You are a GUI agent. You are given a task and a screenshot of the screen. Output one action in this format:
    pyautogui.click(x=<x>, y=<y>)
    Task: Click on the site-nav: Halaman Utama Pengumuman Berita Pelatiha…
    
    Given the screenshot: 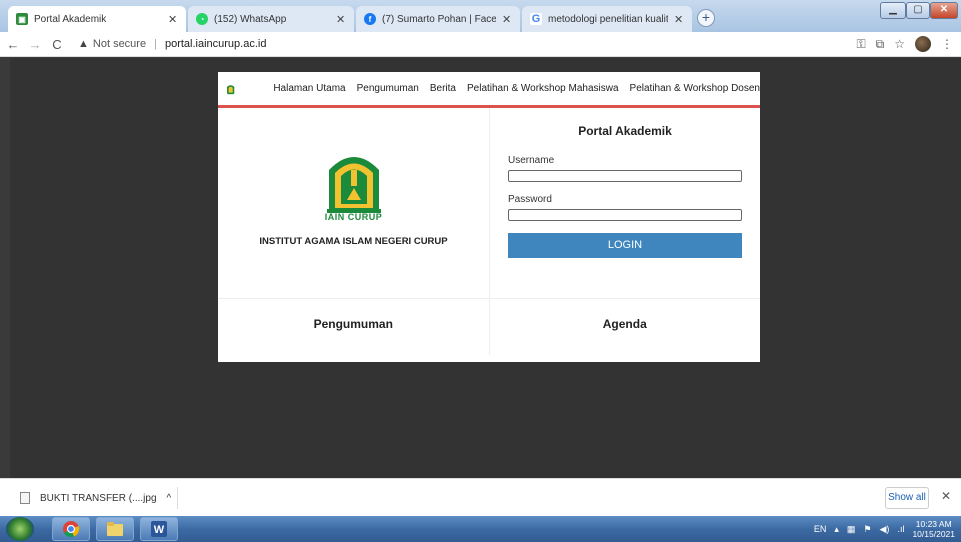 What is the action you would take?
    pyautogui.click(x=489, y=90)
    